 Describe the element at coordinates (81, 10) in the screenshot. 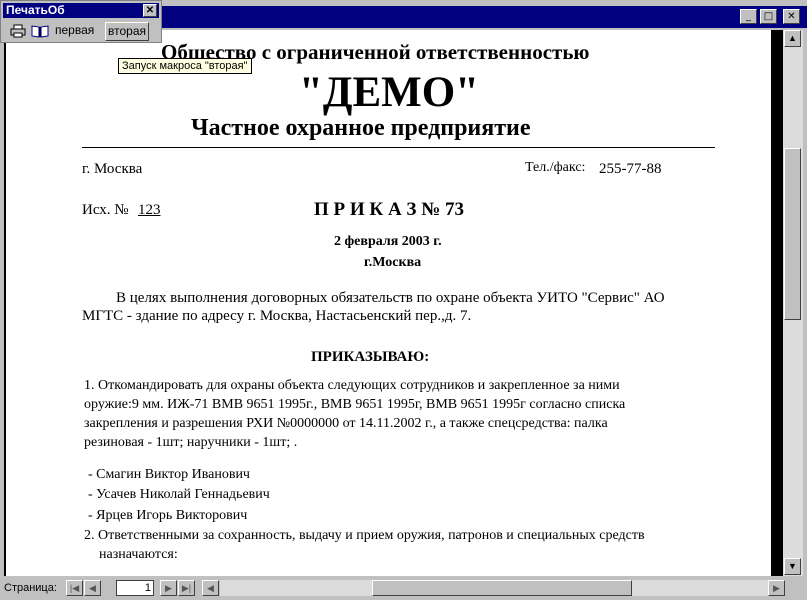

I see `macro-toolbar-title: ПечатьОб ✕` at that location.